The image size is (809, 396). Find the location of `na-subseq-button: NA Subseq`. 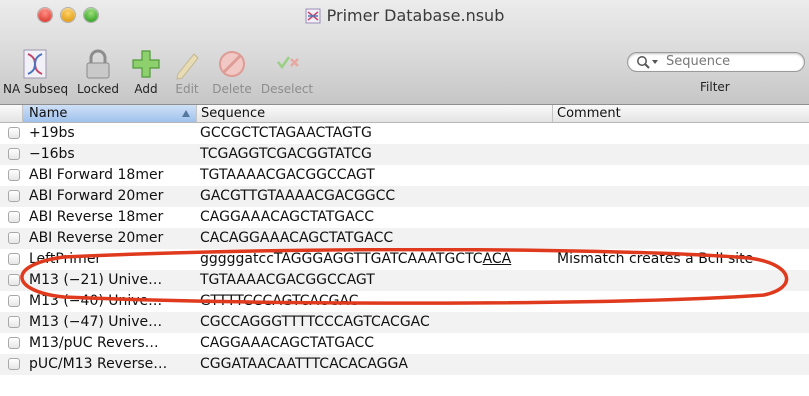

na-subseq-button: NA Subseq is located at coordinates (36, 73).